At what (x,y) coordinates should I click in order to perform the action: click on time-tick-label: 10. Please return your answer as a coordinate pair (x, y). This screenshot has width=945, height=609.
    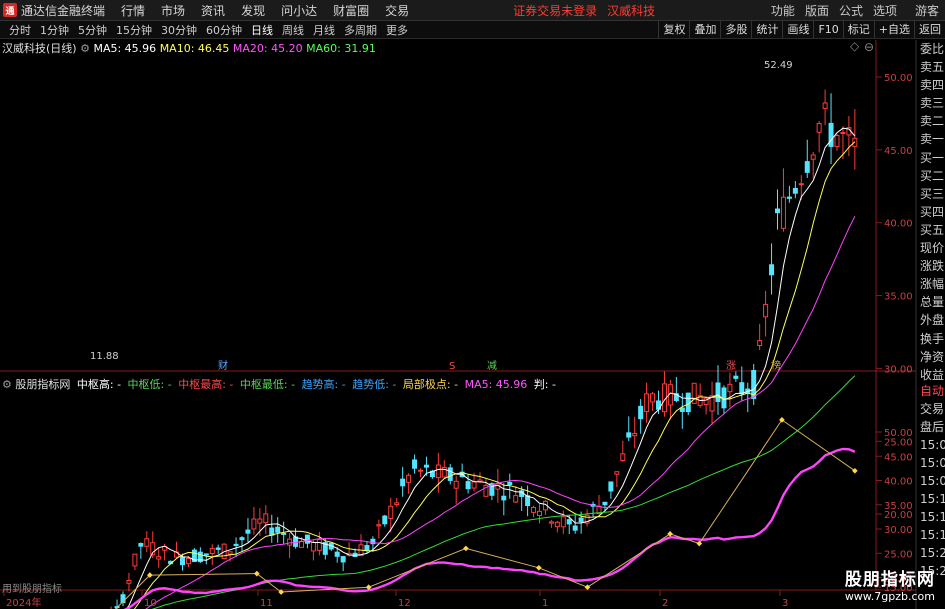
    Looking at the image, I should click on (150, 603).